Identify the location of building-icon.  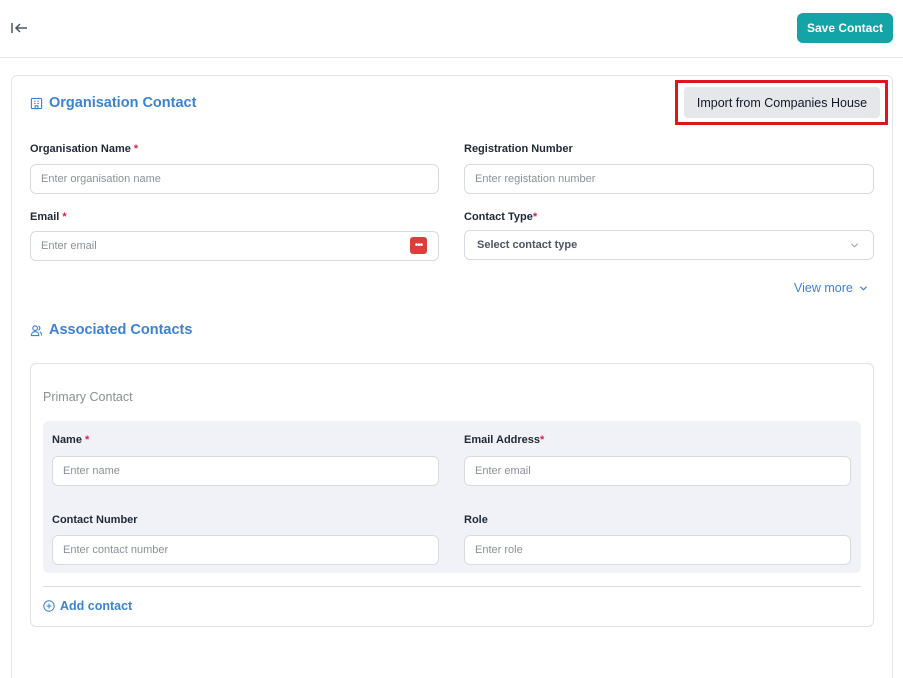
(36, 103).